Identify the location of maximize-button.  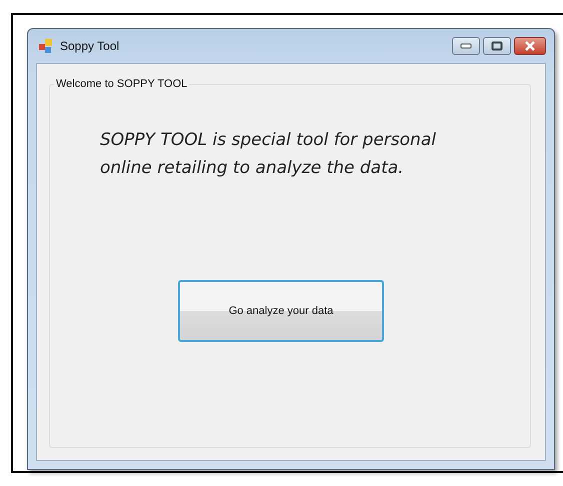
(497, 46).